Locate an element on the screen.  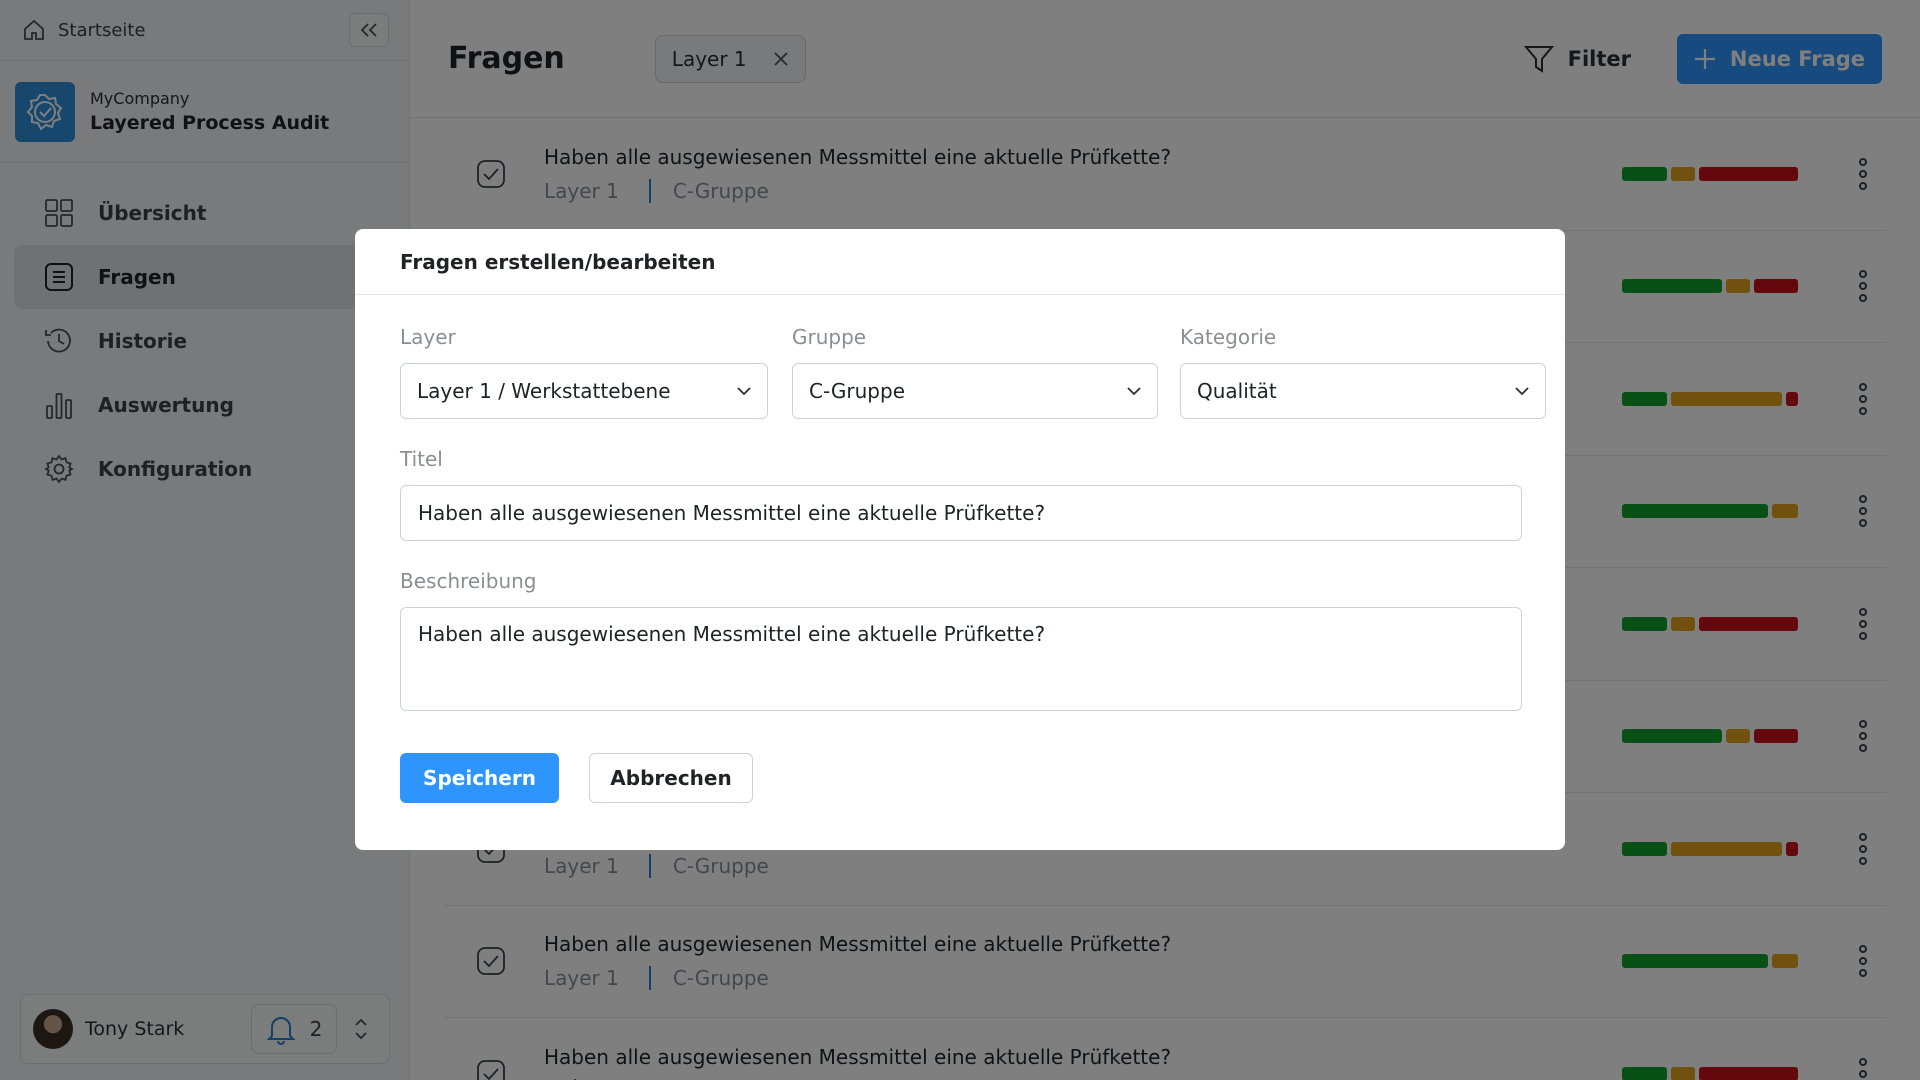
cancel-button: Abbrechen is located at coordinates (671, 778).